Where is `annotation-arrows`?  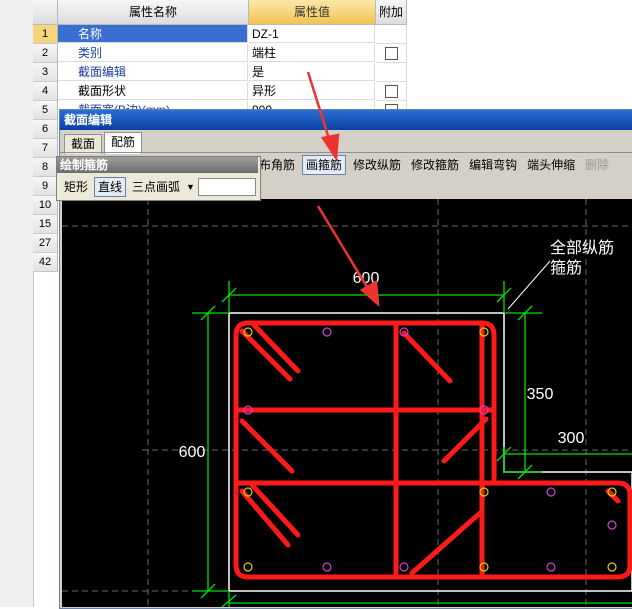 annotation-arrows is located at coordinates (343, 189).